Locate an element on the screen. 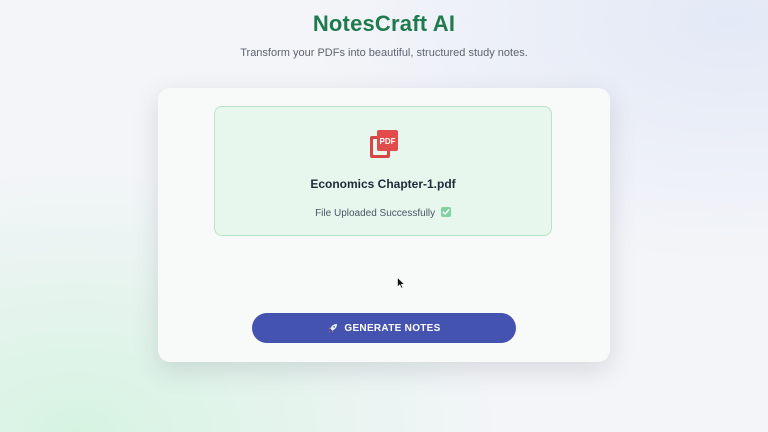 This screenshot has height=432, width=768. upload-status-text: File Uploaded Successfully is located at coordinates (375, 213).